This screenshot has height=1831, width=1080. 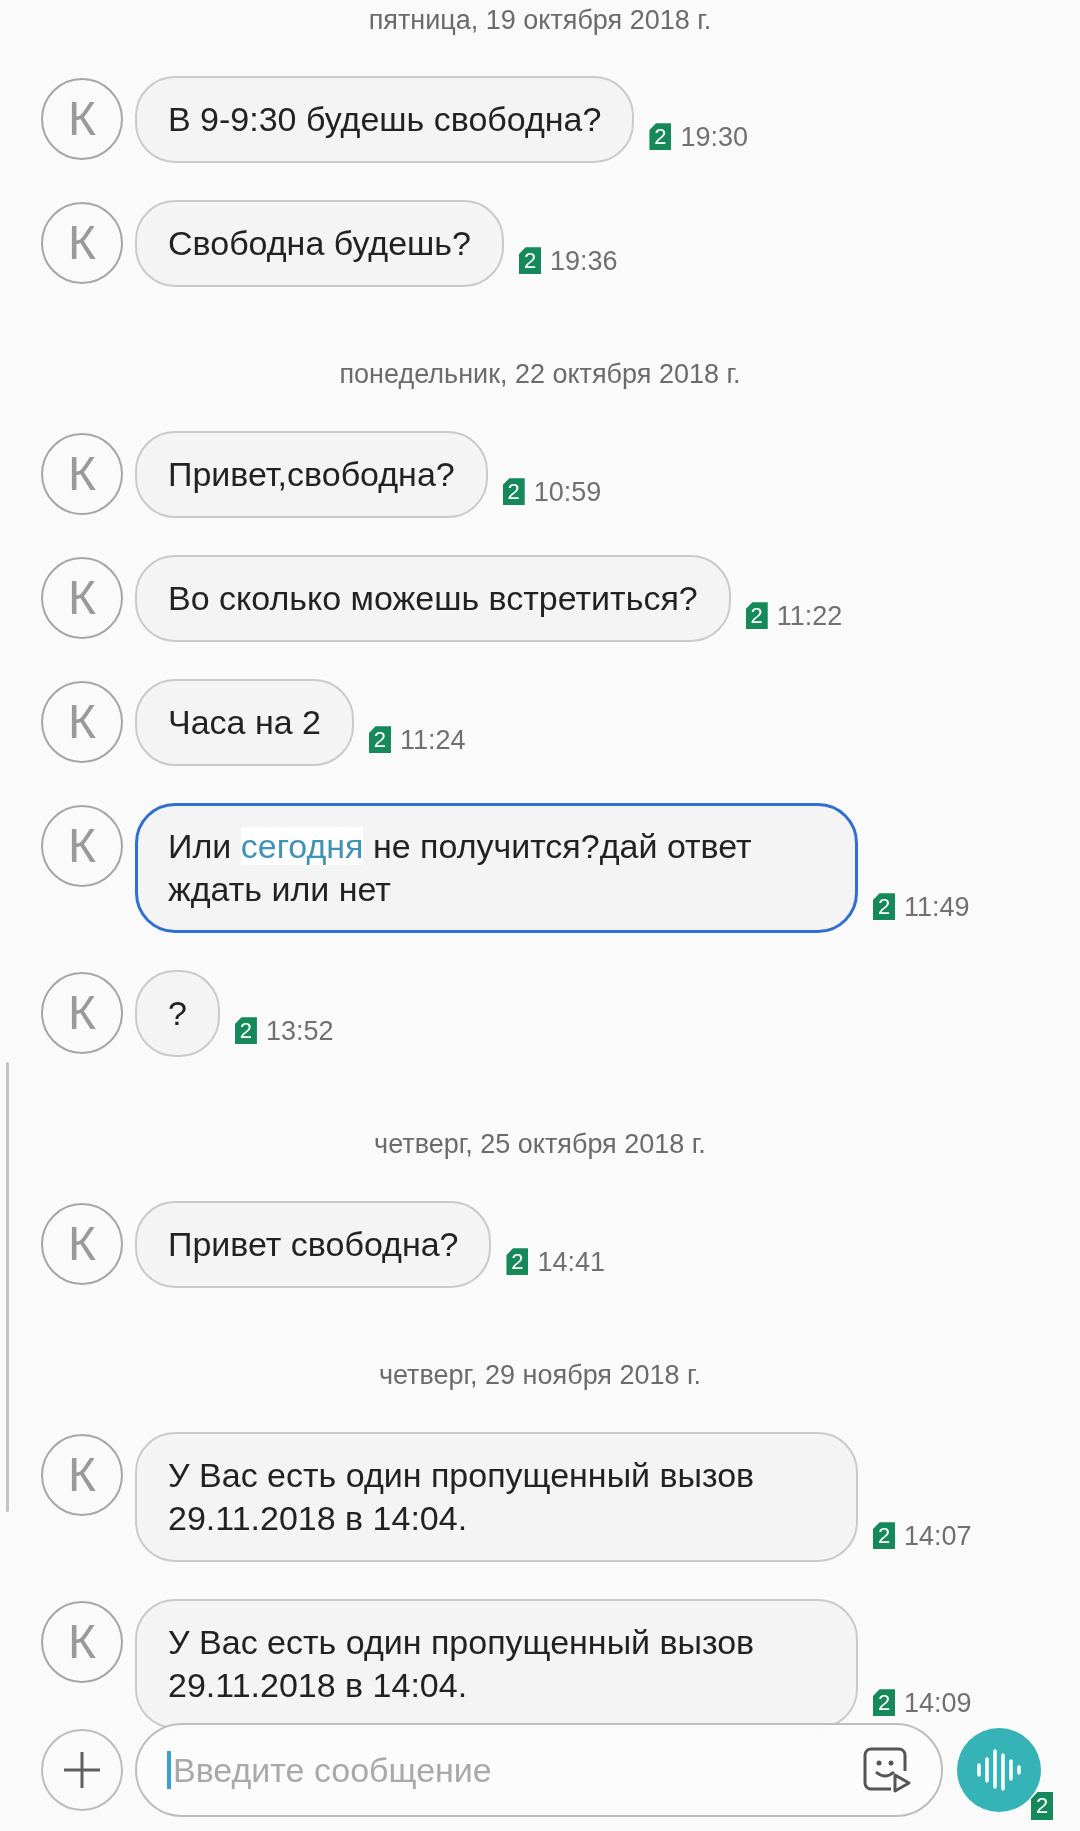 I want to click on message-time: 14:41, so click(x=571, y=1262).